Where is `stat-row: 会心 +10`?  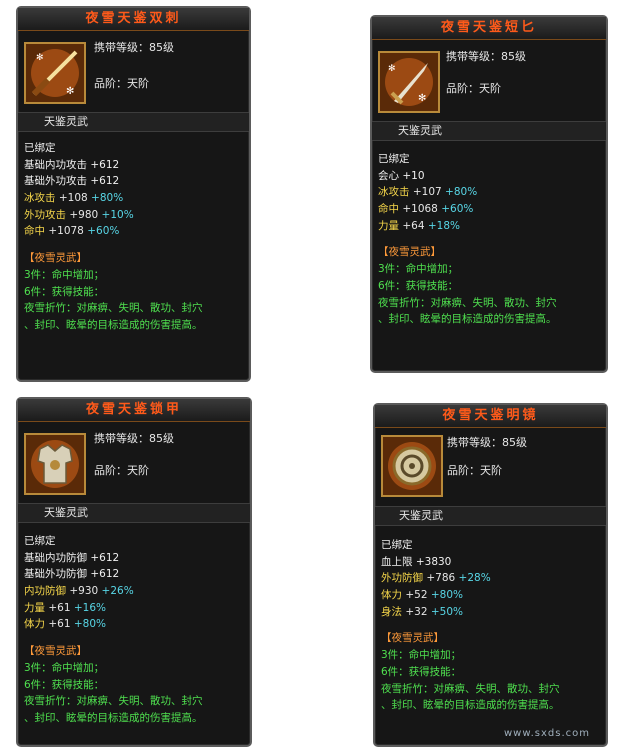 stat-row: 会心 +10 is located at coordinates (401, 175).